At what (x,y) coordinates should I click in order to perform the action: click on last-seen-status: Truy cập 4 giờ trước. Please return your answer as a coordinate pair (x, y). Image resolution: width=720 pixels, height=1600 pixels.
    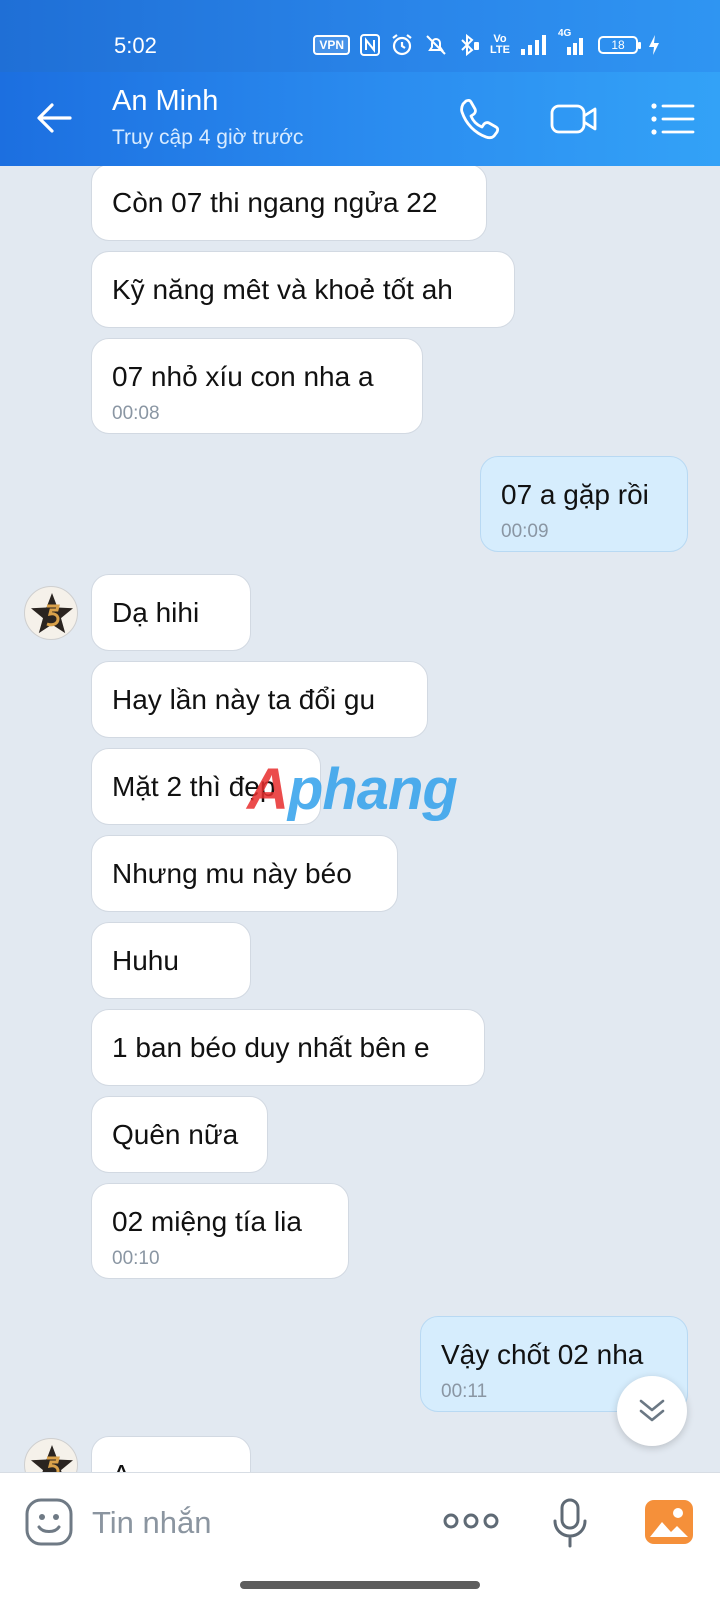
    Looking at the image, I should click on (208, 137).